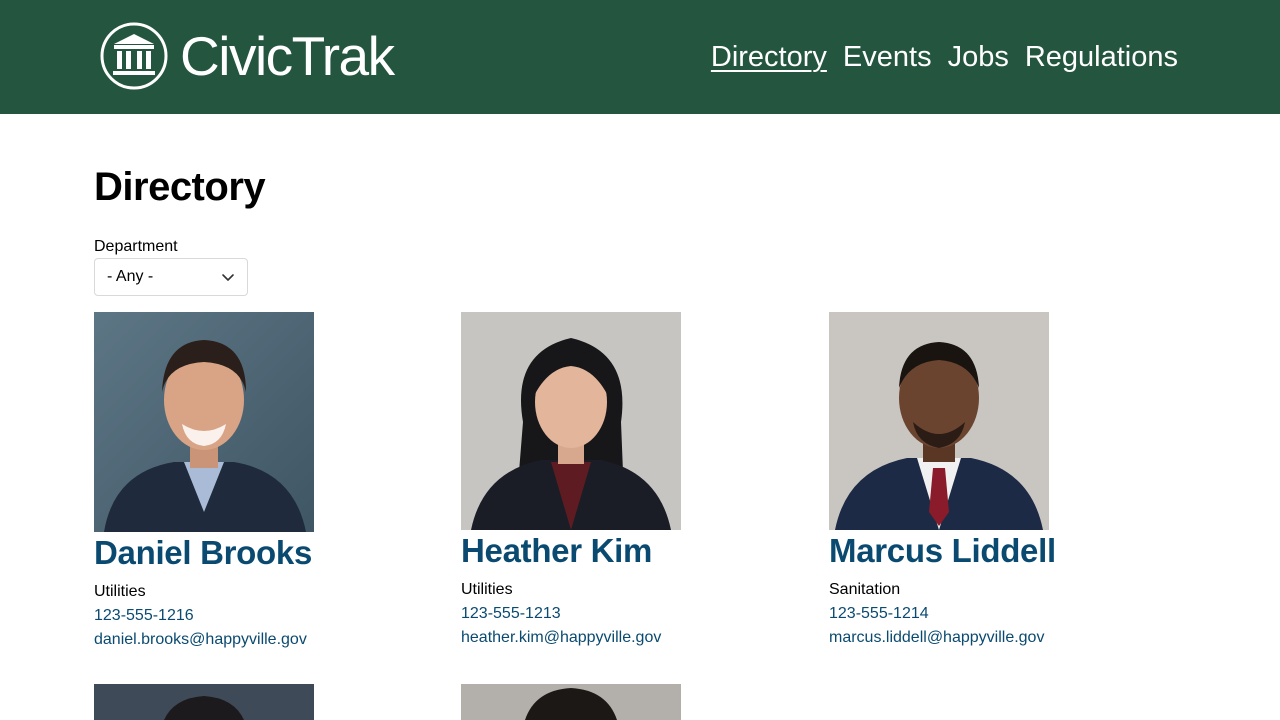 The height and width of the screenshot is (720, 1280). I want to click on person-department: Sanitation, so click(865, 589).